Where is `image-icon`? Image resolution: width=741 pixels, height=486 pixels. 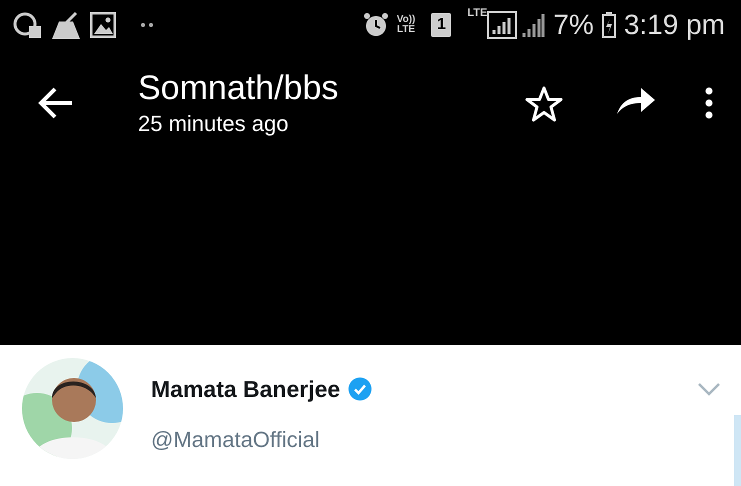
image-icon is located at coordinates (103, 25).